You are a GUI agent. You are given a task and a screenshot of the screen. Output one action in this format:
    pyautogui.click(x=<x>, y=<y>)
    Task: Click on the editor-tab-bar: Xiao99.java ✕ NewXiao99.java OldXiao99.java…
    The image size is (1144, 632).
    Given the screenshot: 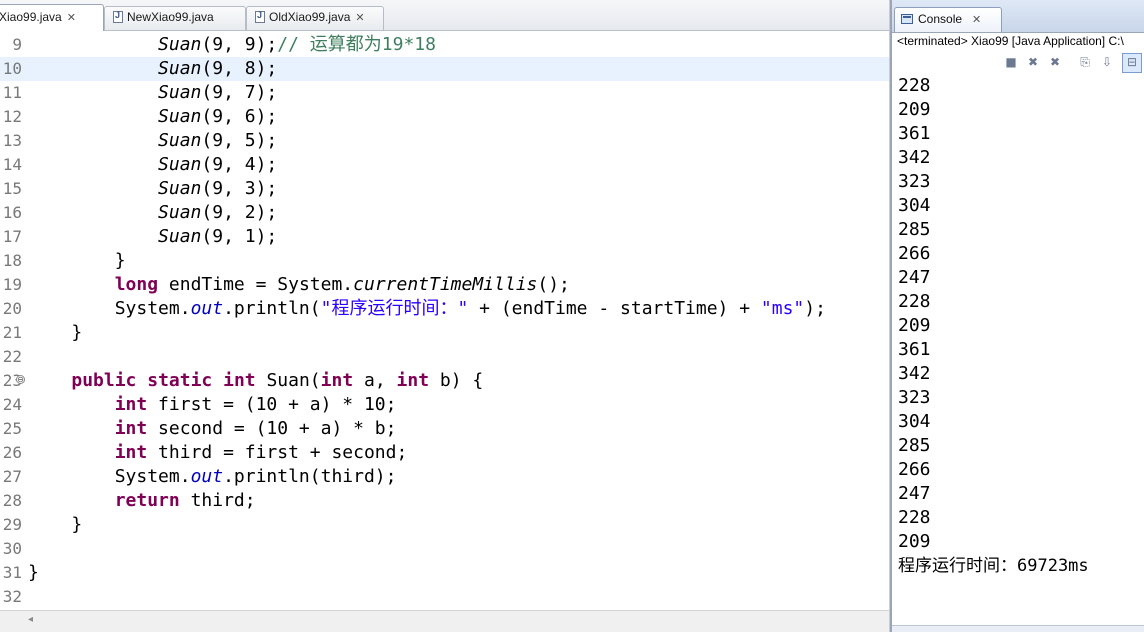 What is the action you would take?
    pyautogui.click(x=444, y=15)
    